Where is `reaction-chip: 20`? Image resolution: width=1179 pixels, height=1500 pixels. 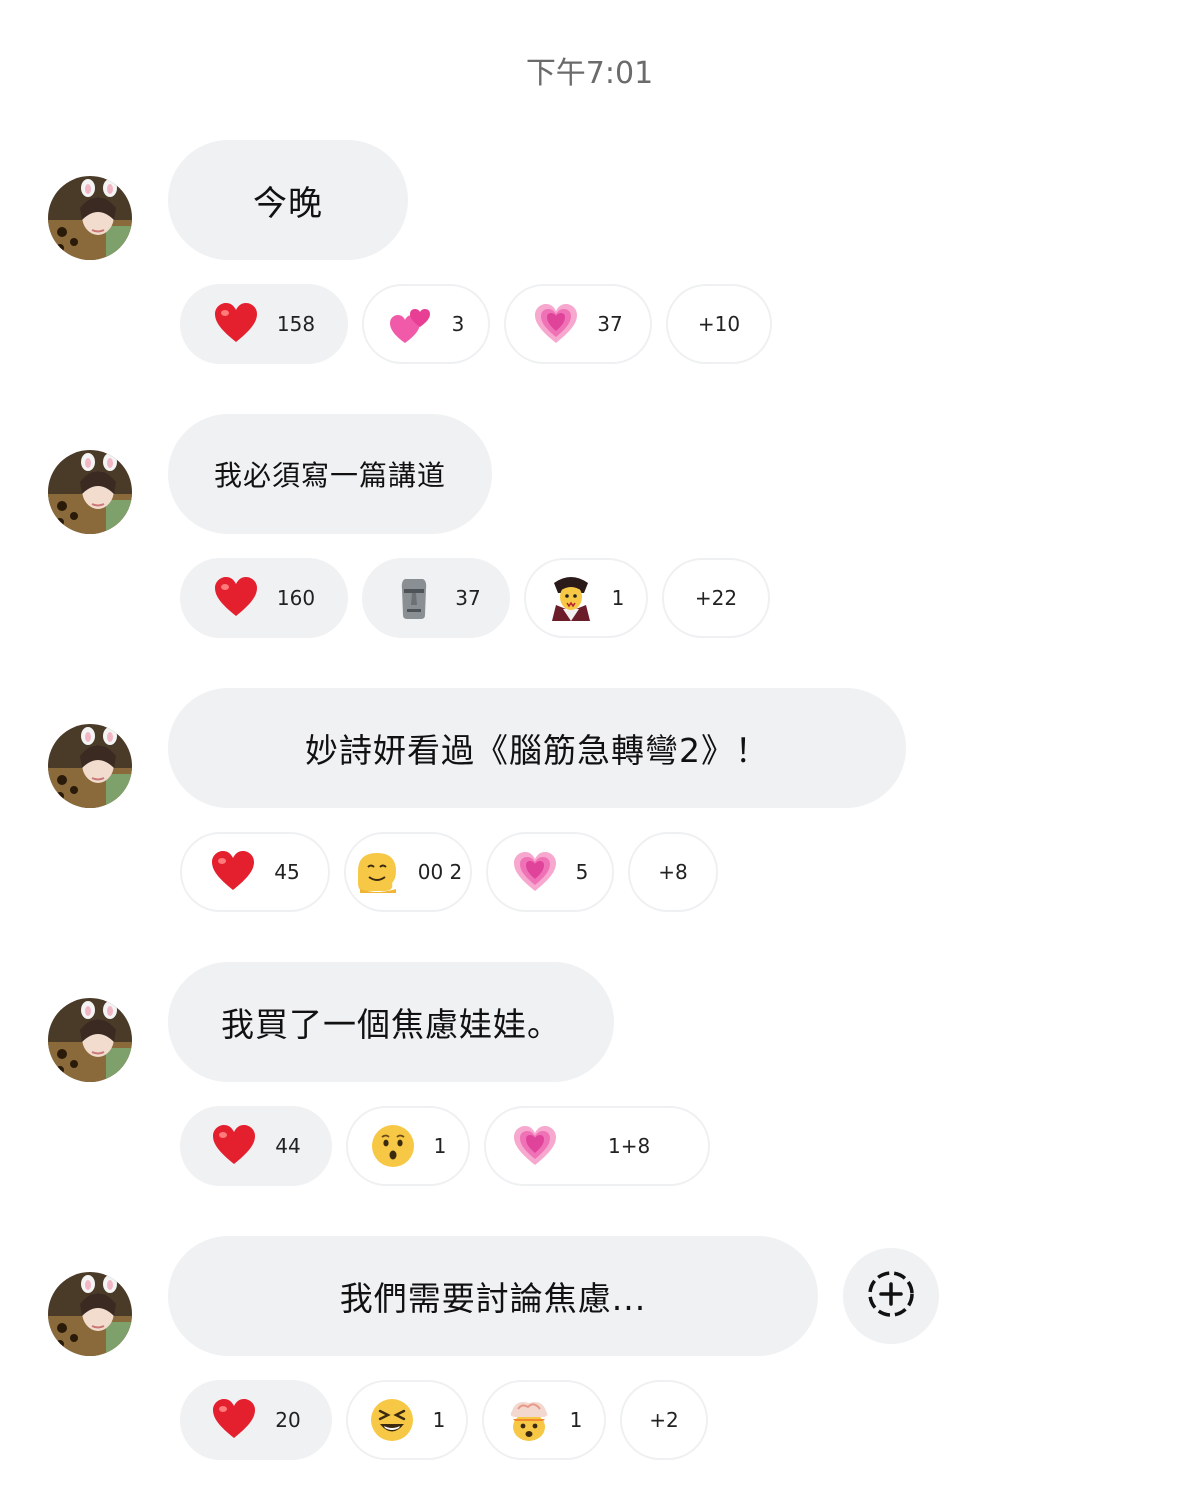
reaction-chip: 20 is located at coordinates (256, 1420).